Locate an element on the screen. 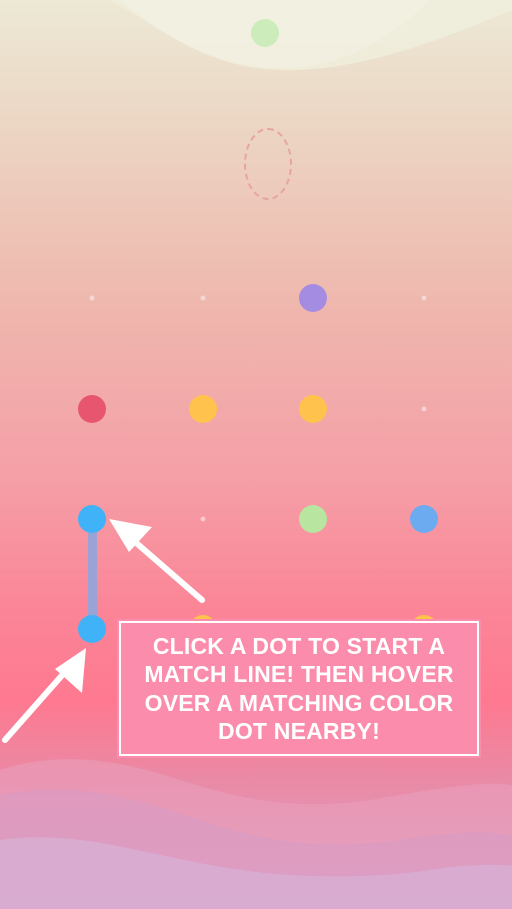 This screenshot has height=909, width=512. dot-r3c4-blue is located at coordinates (424, 519).